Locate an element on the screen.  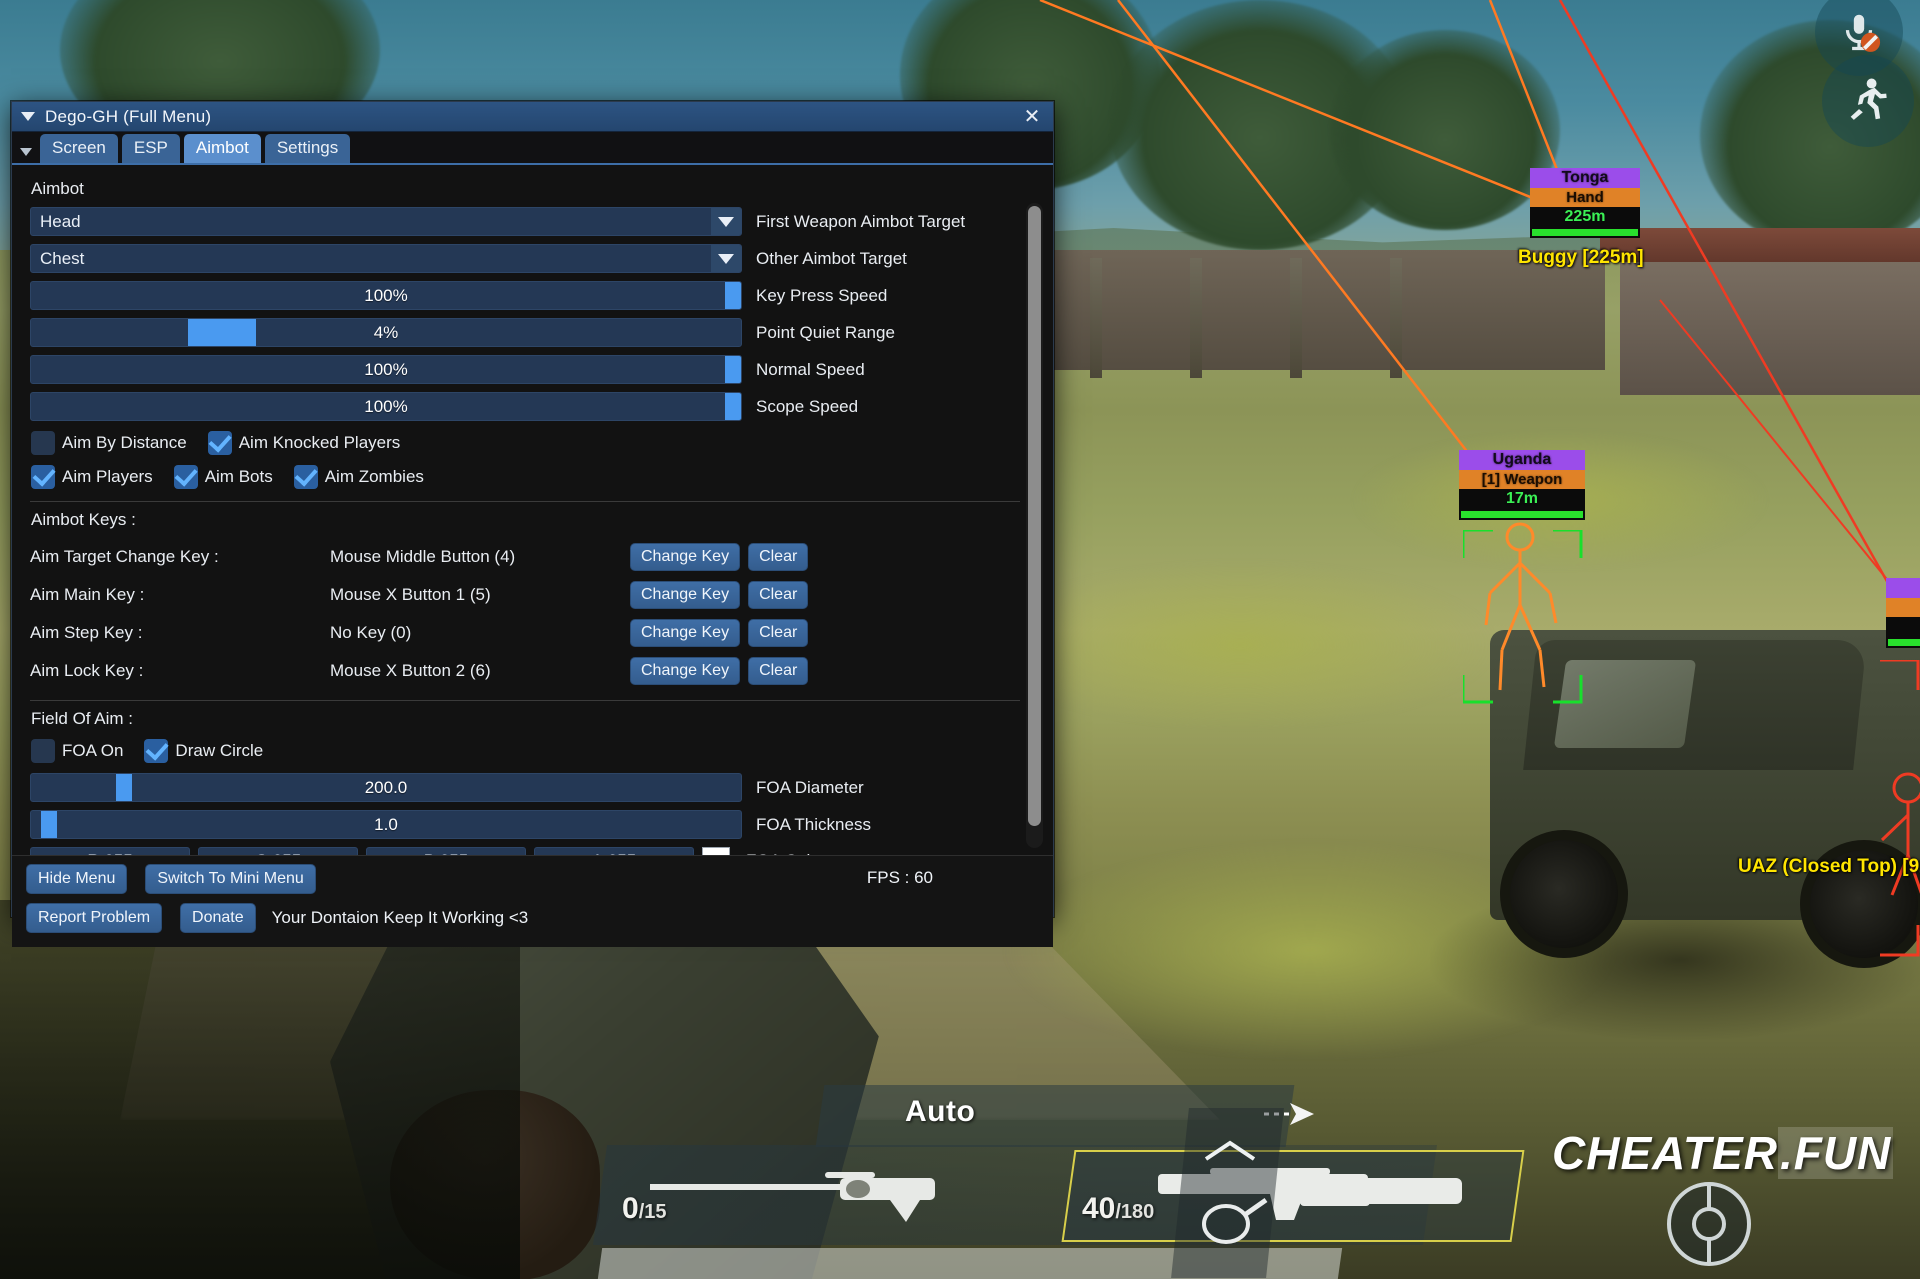
tab-bar: Screen ESP Aimbot Settings is located at coordinates (532, 148).